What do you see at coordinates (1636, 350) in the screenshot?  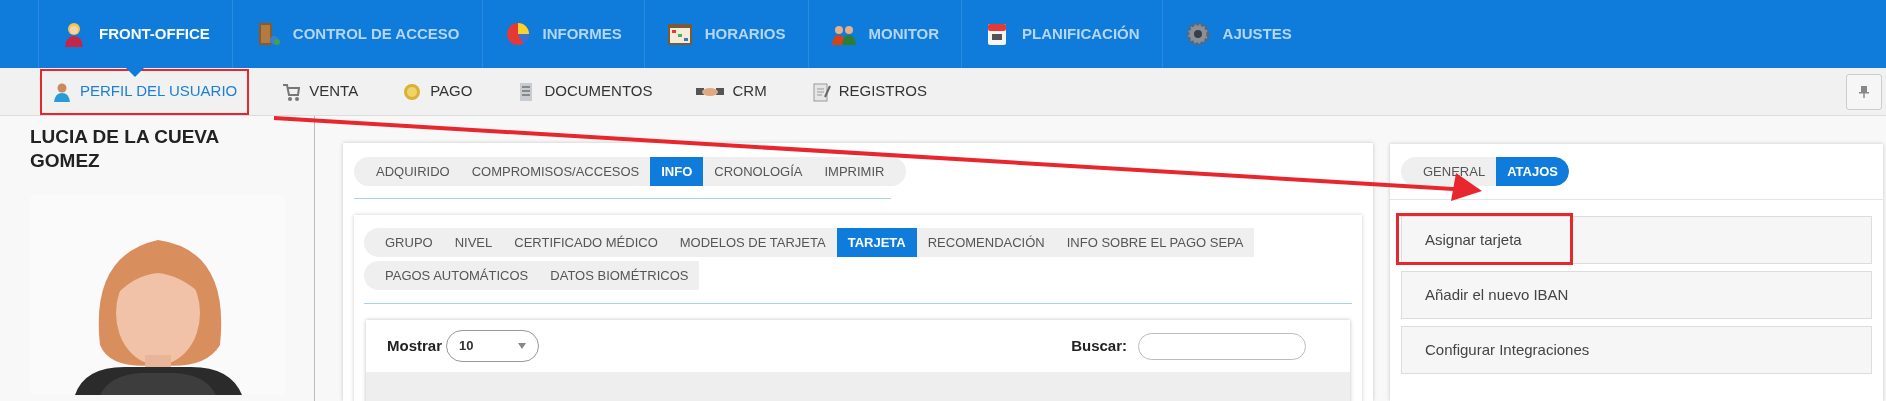 I see `shortcut-button: Configurar Integraciones` at bounding box center [1636, 350].